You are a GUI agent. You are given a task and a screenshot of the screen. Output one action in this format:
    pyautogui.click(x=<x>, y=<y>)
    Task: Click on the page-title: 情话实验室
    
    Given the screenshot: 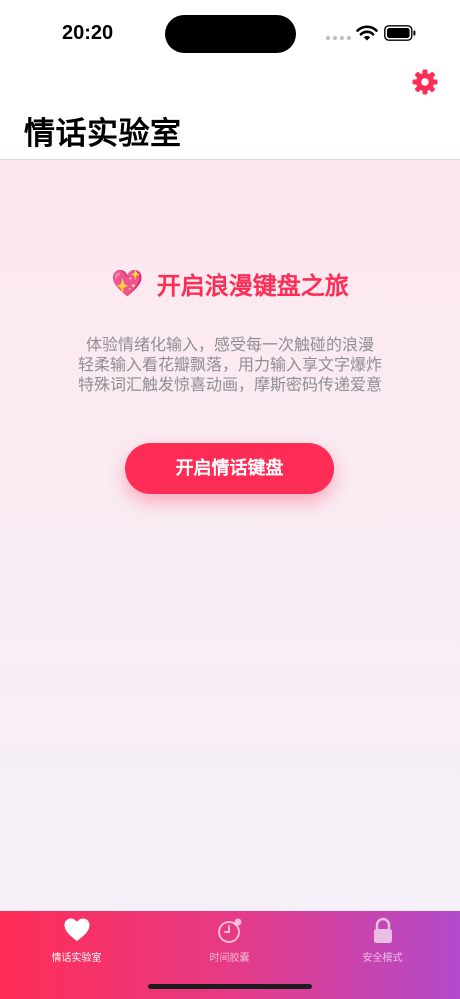 What is the action you would take?
    pyautogui.click(x=103, y=134)
    